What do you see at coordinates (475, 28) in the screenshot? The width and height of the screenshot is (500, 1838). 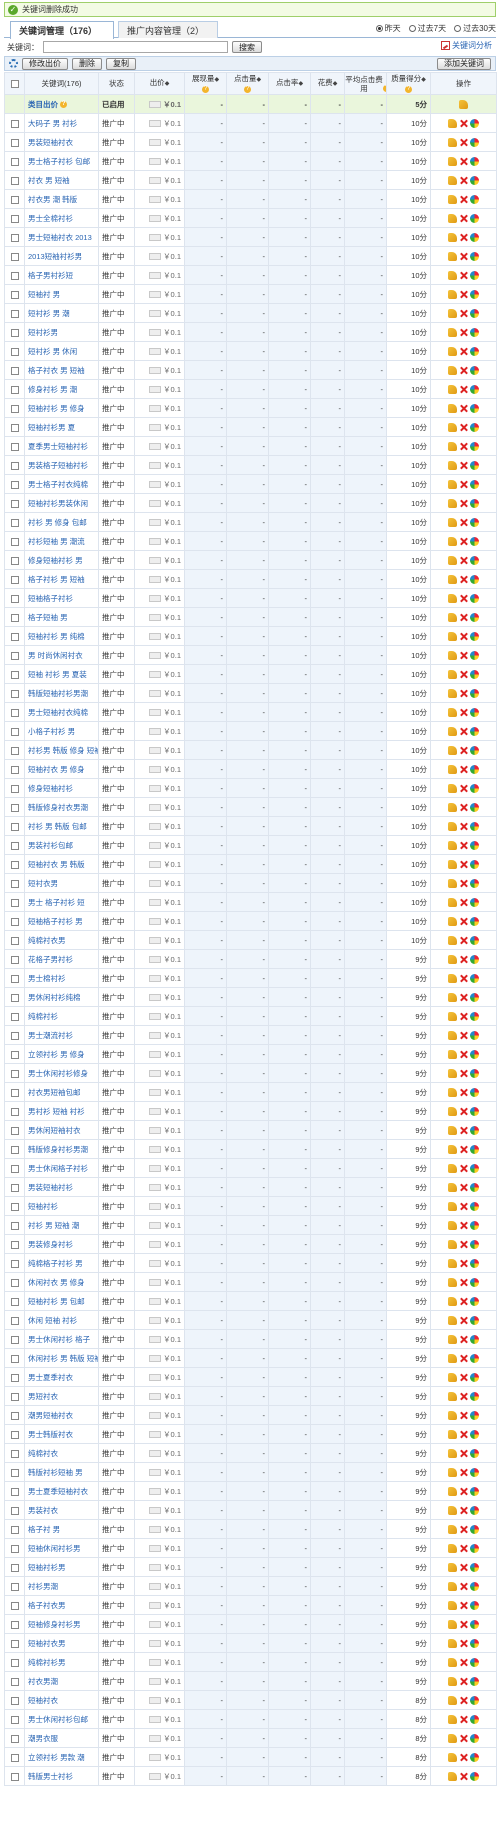 I see `date-range-30days: 过去30天` at bounding box center [475, 28].